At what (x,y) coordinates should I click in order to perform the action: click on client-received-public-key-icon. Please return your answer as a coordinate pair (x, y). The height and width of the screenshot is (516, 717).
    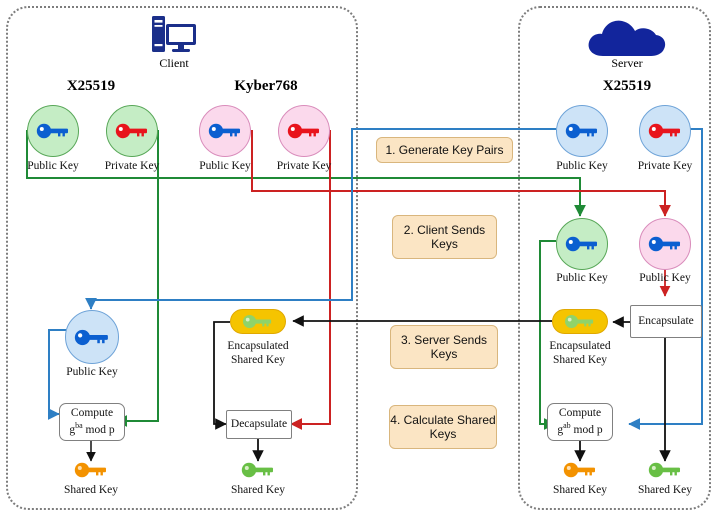
    Looking at the image, I should click on (92, 337).